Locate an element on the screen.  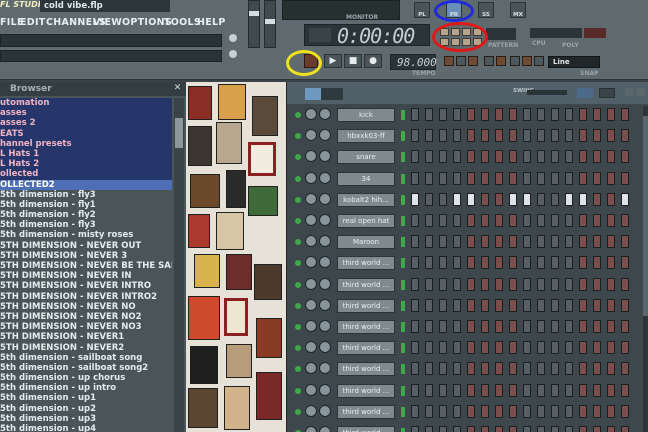
channel-name-button: hbxxk03-ff is located at coordinates (366, 136).